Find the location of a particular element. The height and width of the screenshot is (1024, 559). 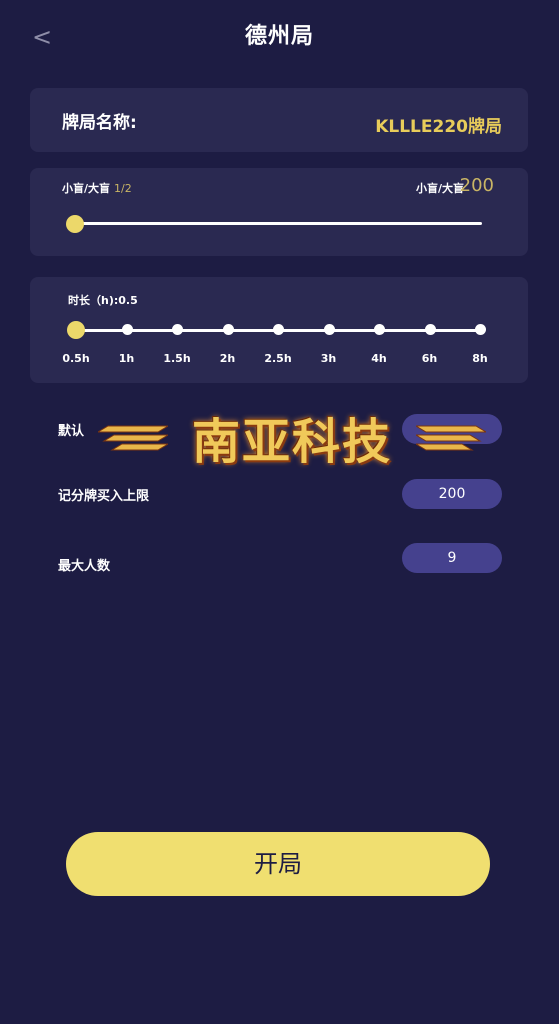

max-players-label: 最大人数 is located at coordinates (84, 566).